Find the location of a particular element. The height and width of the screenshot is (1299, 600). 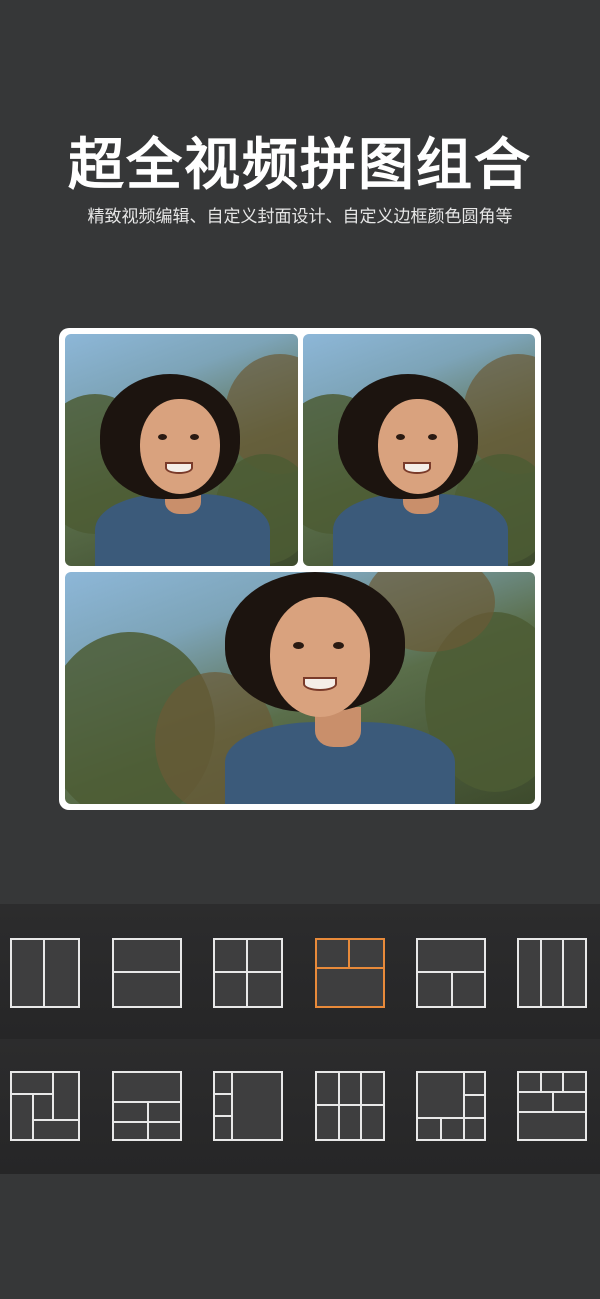

layout-spiral is located at coordinates (45, 1106).